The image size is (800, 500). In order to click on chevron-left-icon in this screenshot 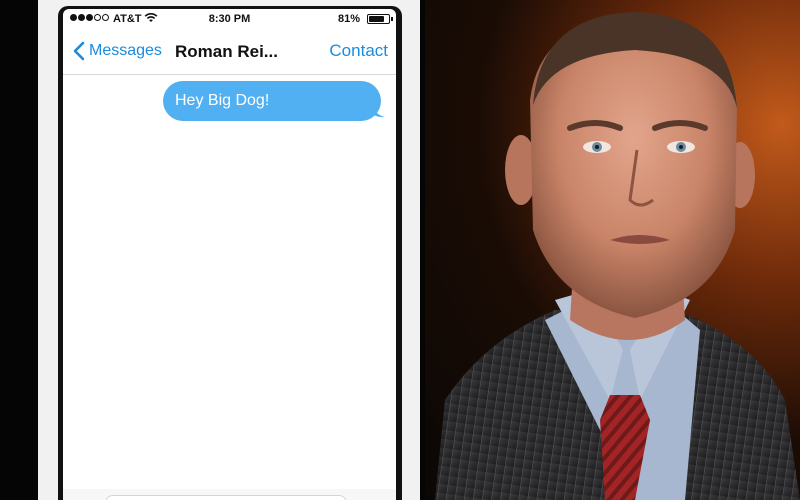, I will do `click(79, 51)`.